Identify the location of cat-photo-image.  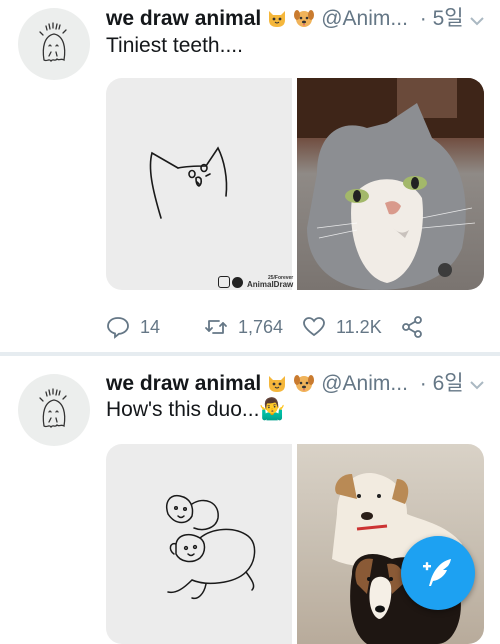
(390, 184).